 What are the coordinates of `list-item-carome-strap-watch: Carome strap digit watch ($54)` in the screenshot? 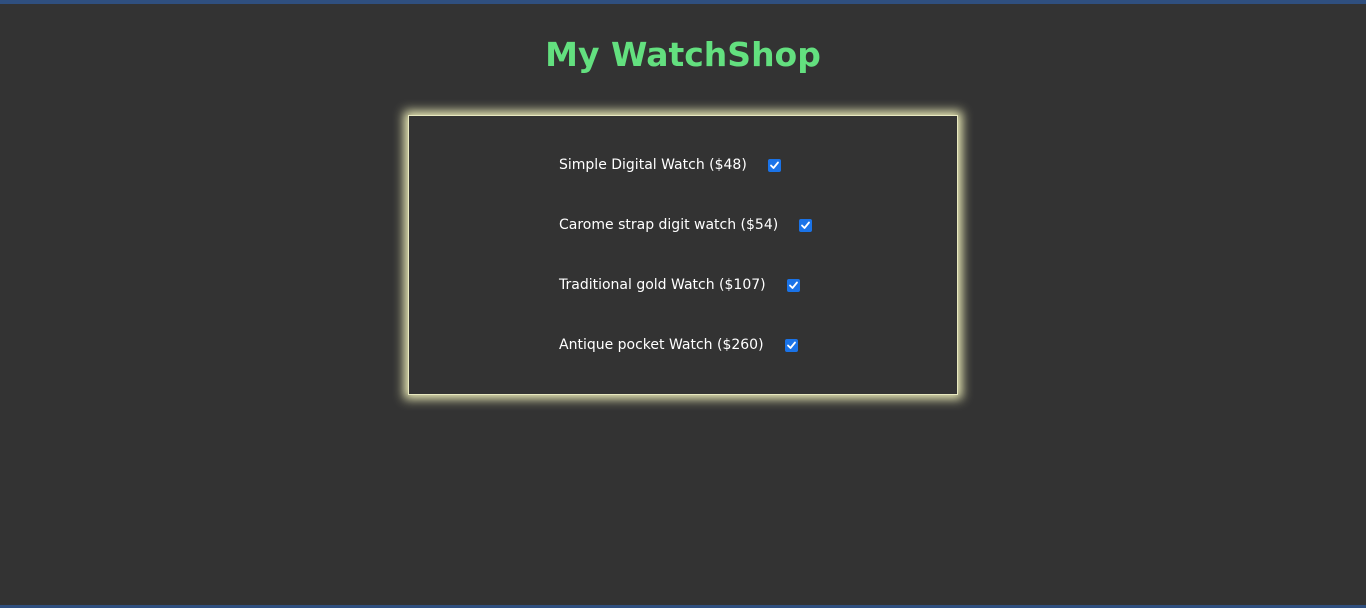 It's located at (686, 225).